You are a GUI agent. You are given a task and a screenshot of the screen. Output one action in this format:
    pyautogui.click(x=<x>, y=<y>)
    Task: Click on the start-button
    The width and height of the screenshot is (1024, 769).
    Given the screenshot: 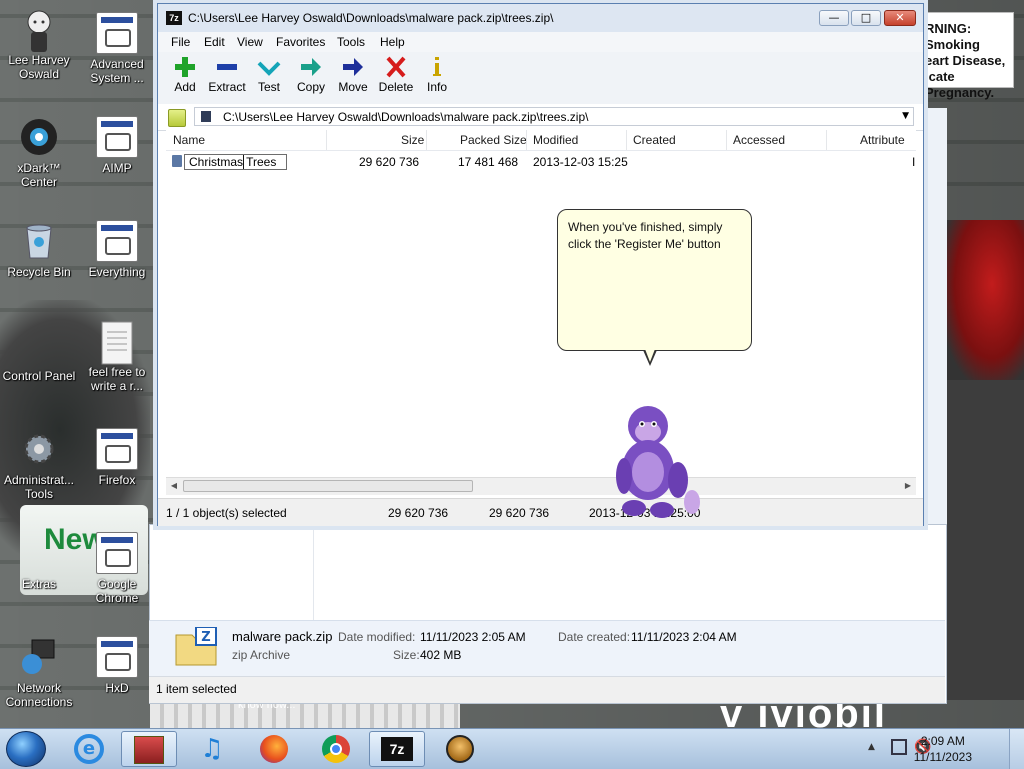 What is the action you would take?
    pyautogui.click(x=26, y=749)
    